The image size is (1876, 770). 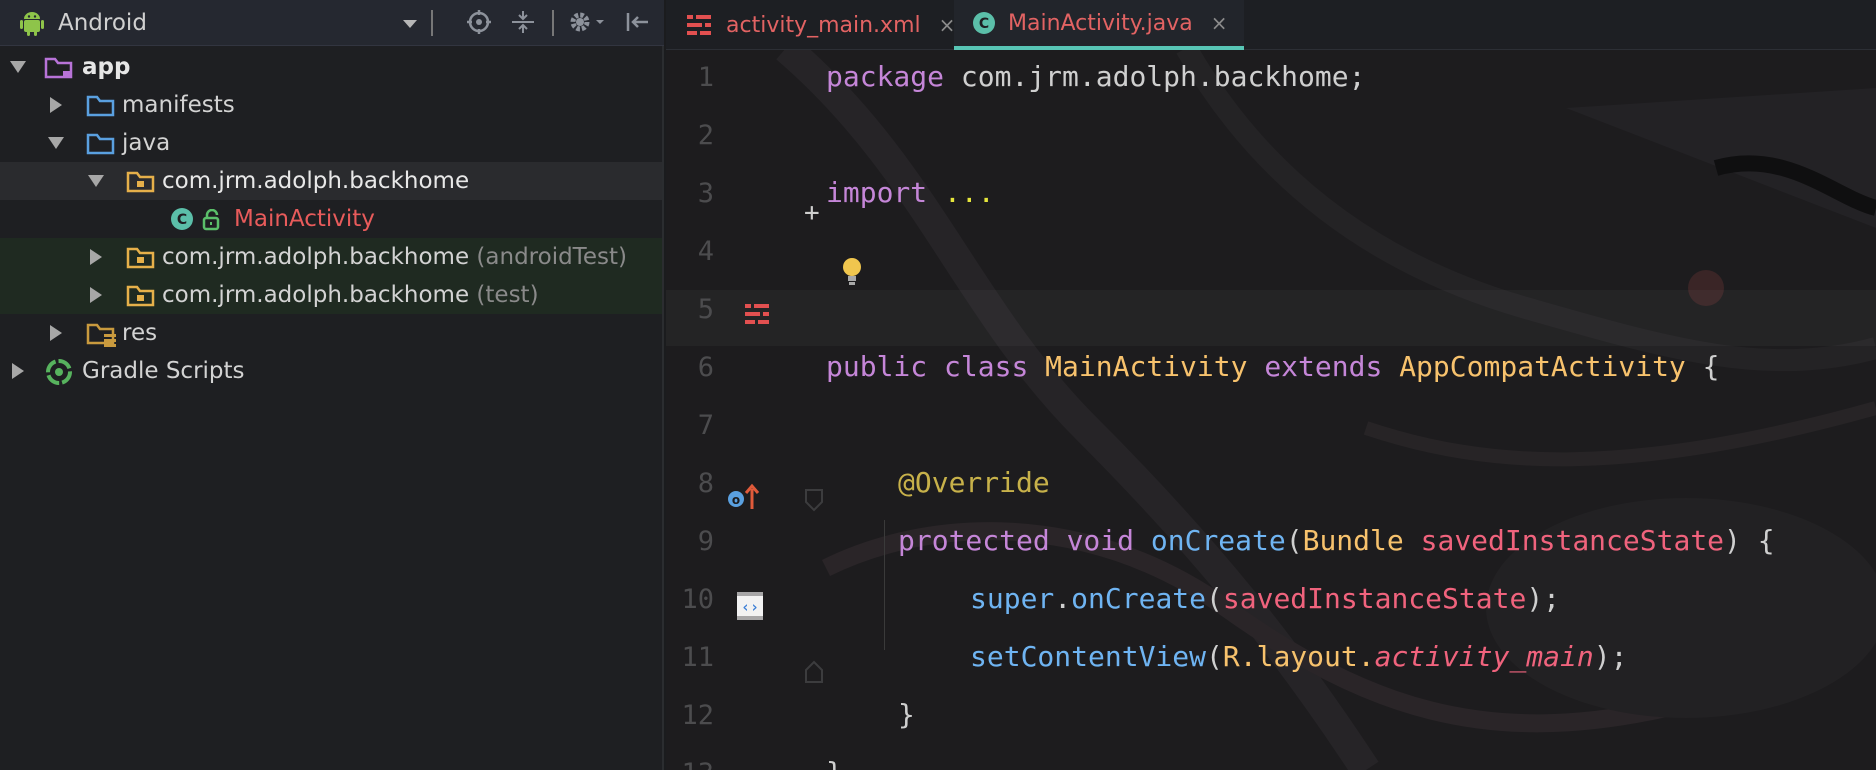 I want to click on fold-end-icon, so click(x=814, y=671).